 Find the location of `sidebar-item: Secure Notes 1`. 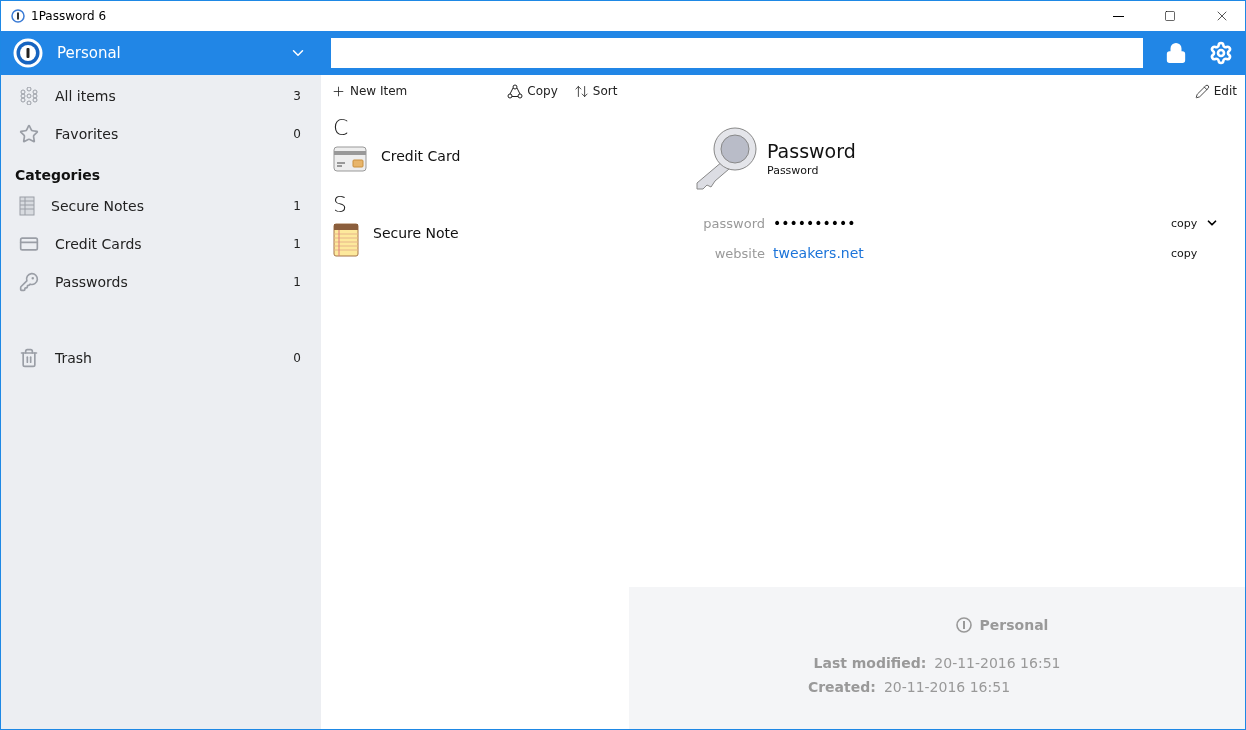

sidebar-item: Secure Notes 1 is located at coordinates (161, 206).